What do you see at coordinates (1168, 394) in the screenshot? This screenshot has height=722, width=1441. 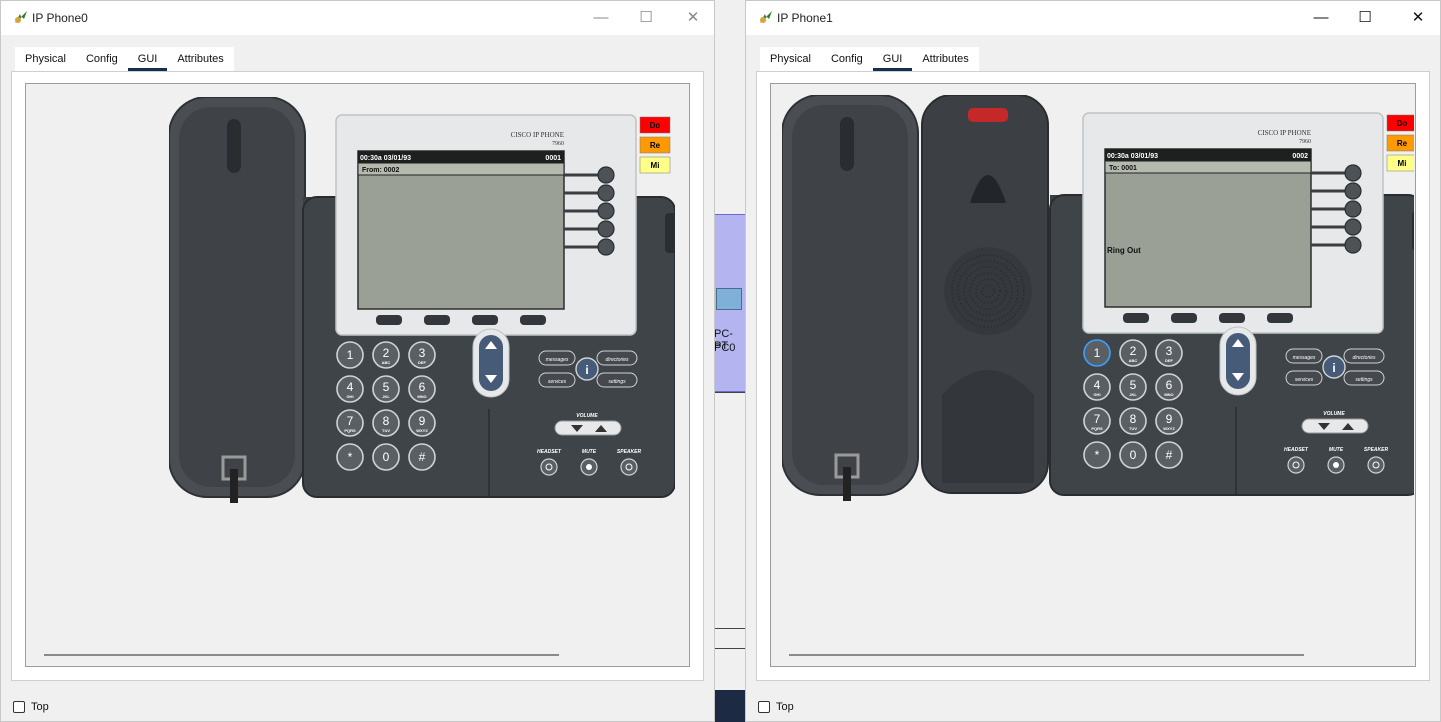 I see `key-letters: MNO` at bounding box center [1168, 394].